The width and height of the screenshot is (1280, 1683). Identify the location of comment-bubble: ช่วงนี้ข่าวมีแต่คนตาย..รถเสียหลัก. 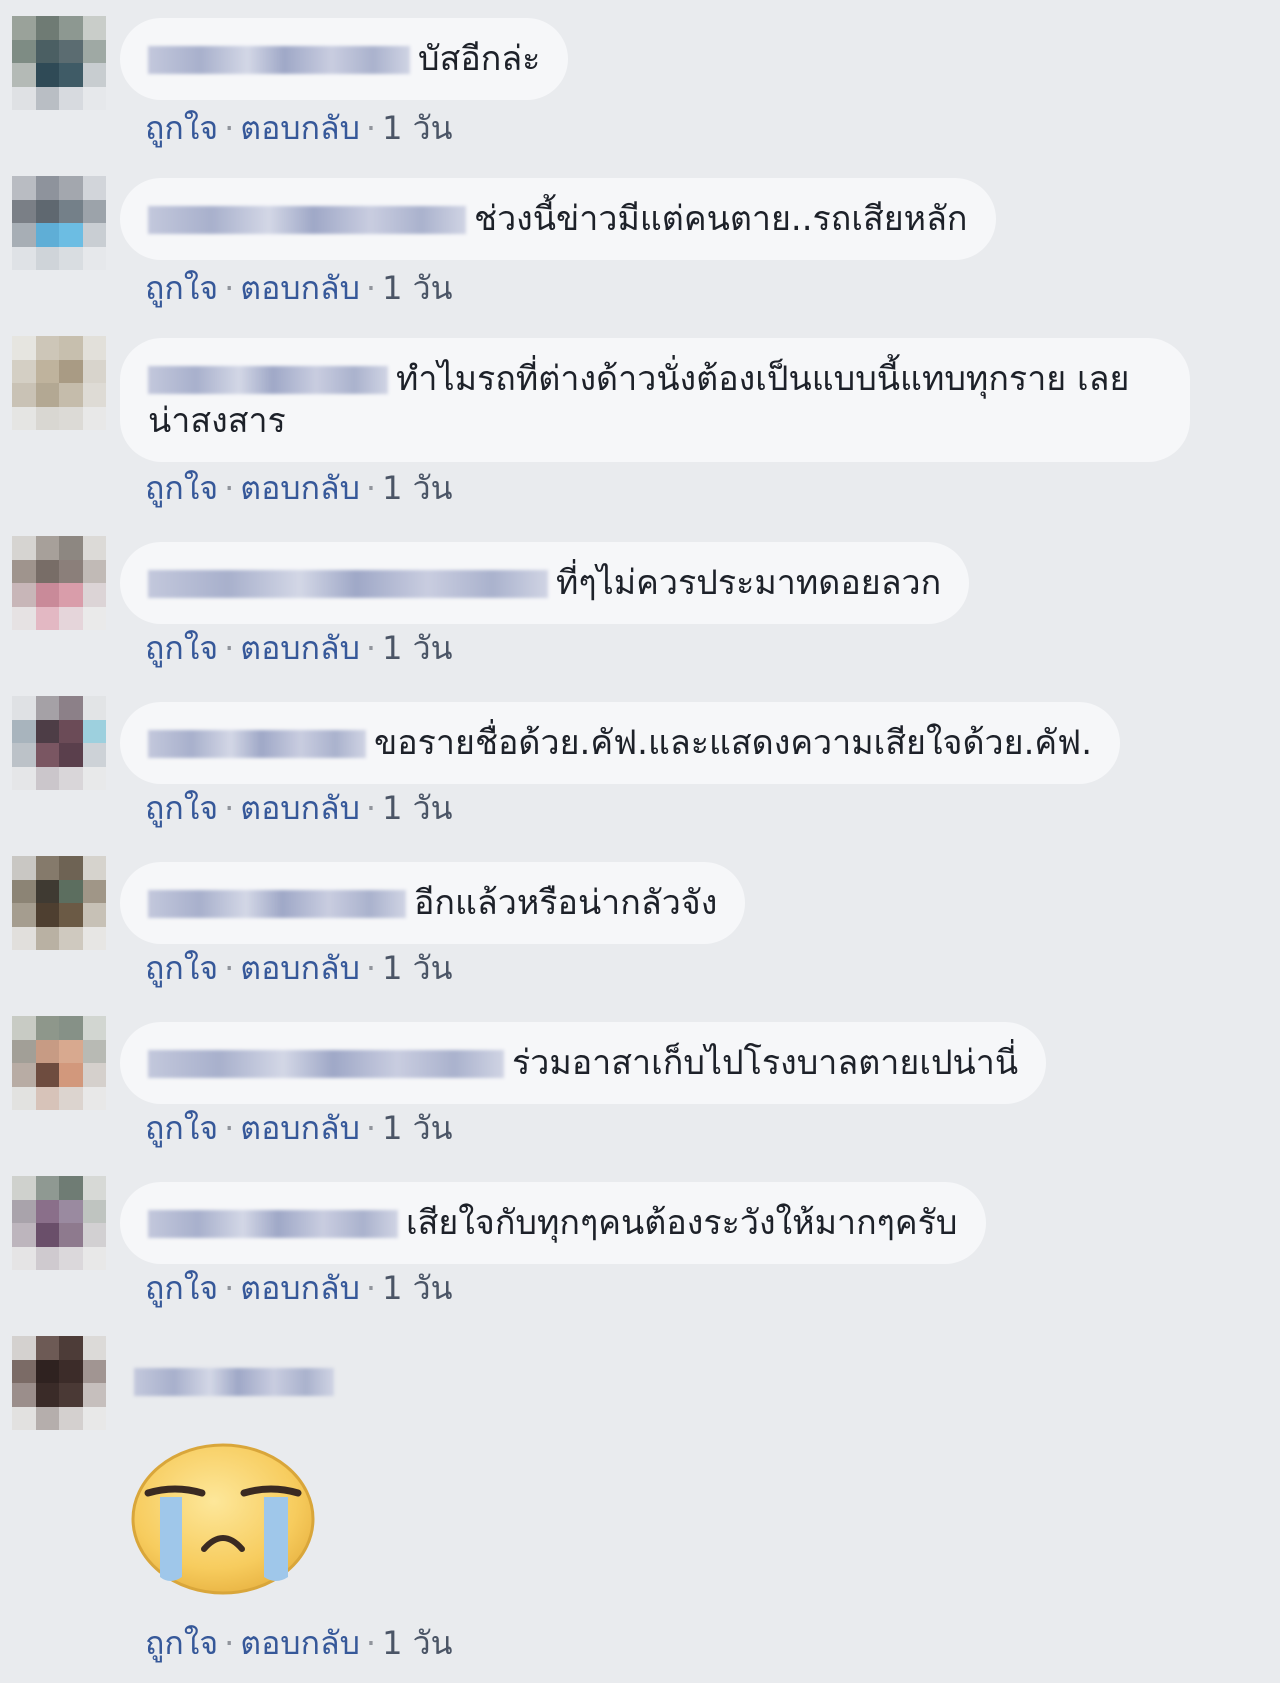
(558, 219).